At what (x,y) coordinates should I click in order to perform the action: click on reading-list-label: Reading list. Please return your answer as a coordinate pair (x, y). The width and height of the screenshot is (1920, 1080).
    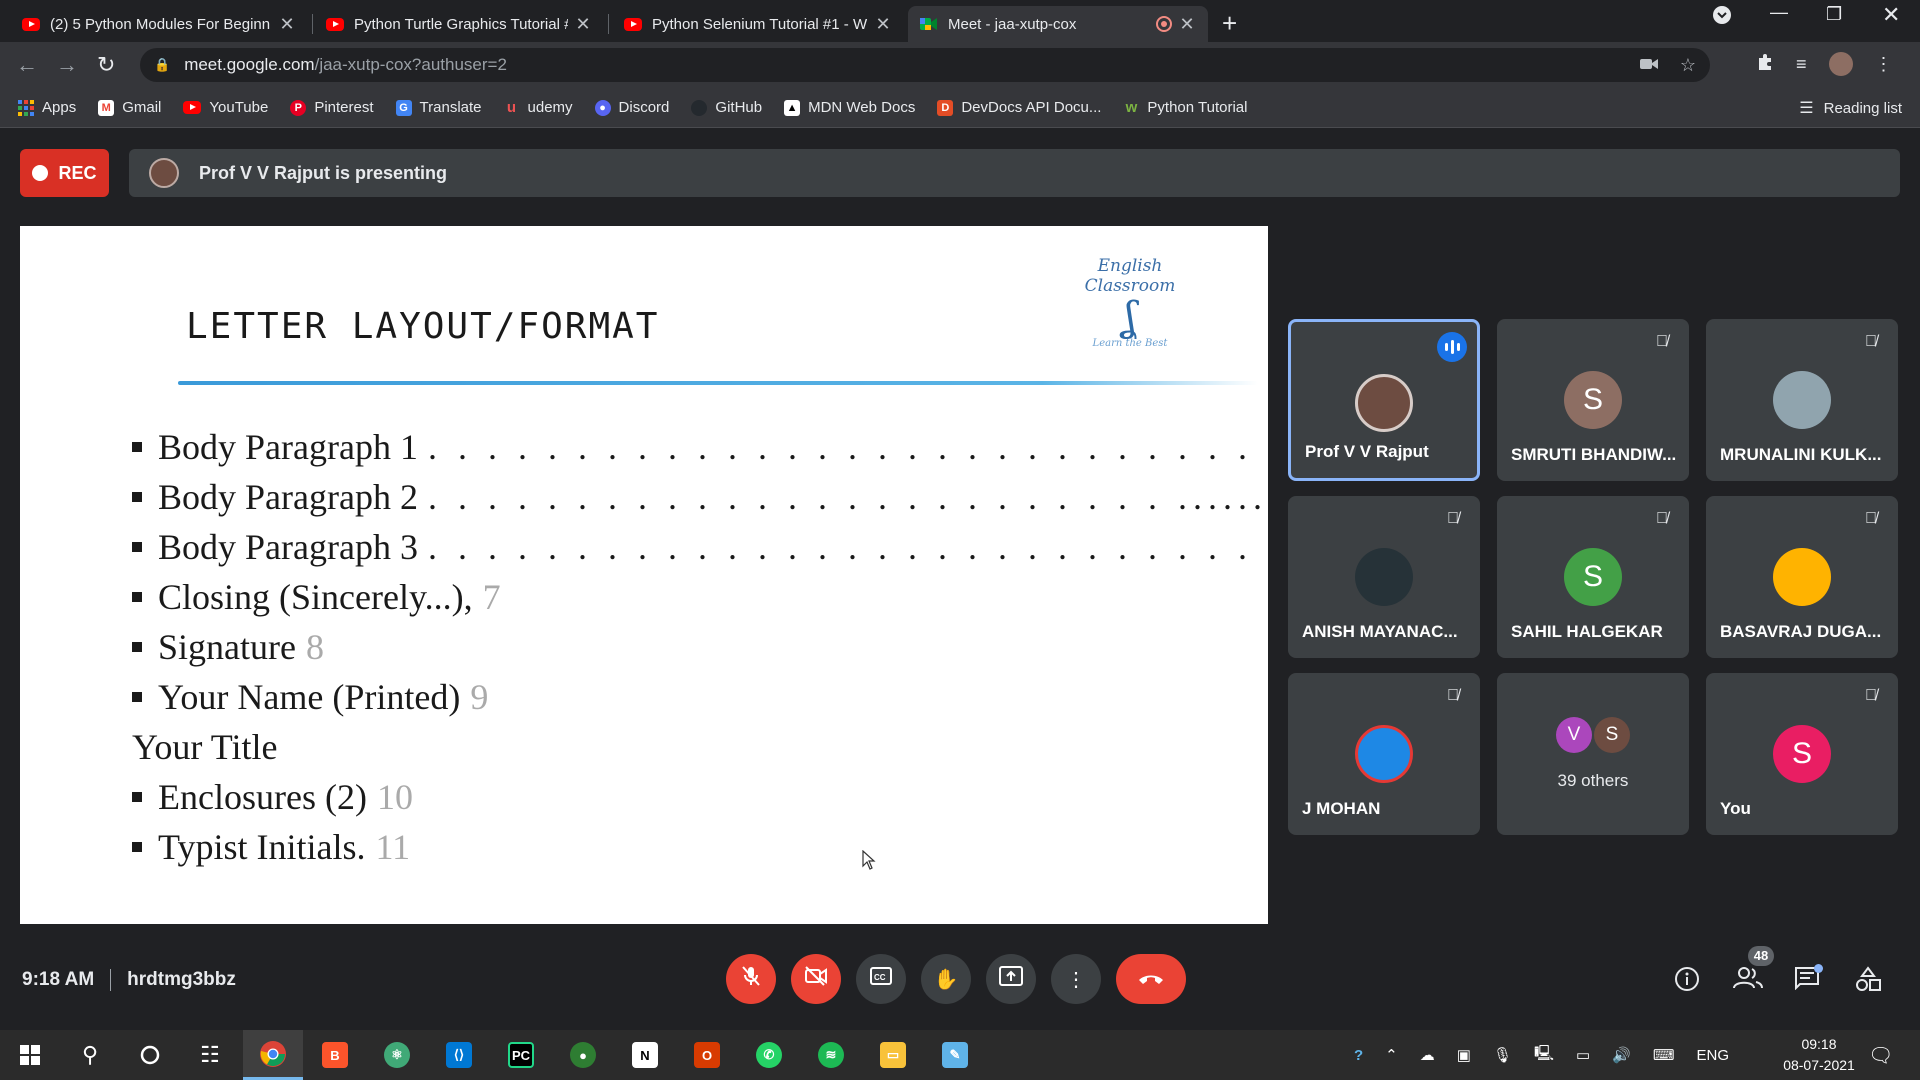
    Looking at the image, I should click on (1862, 108).